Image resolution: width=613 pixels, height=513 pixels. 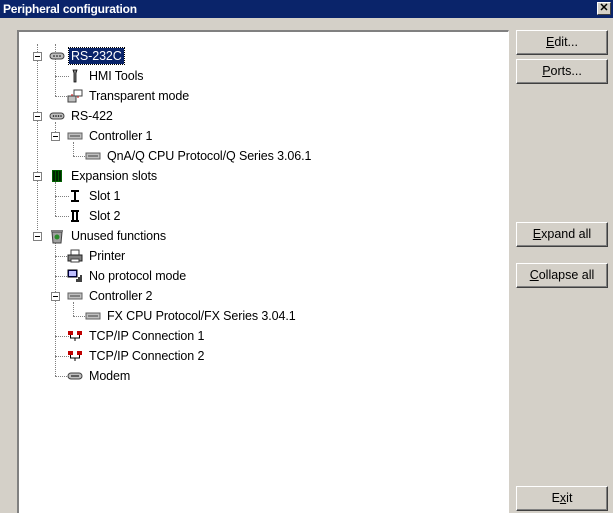 I want to click on transparent-mode-icon, so click(x=75, y=96).